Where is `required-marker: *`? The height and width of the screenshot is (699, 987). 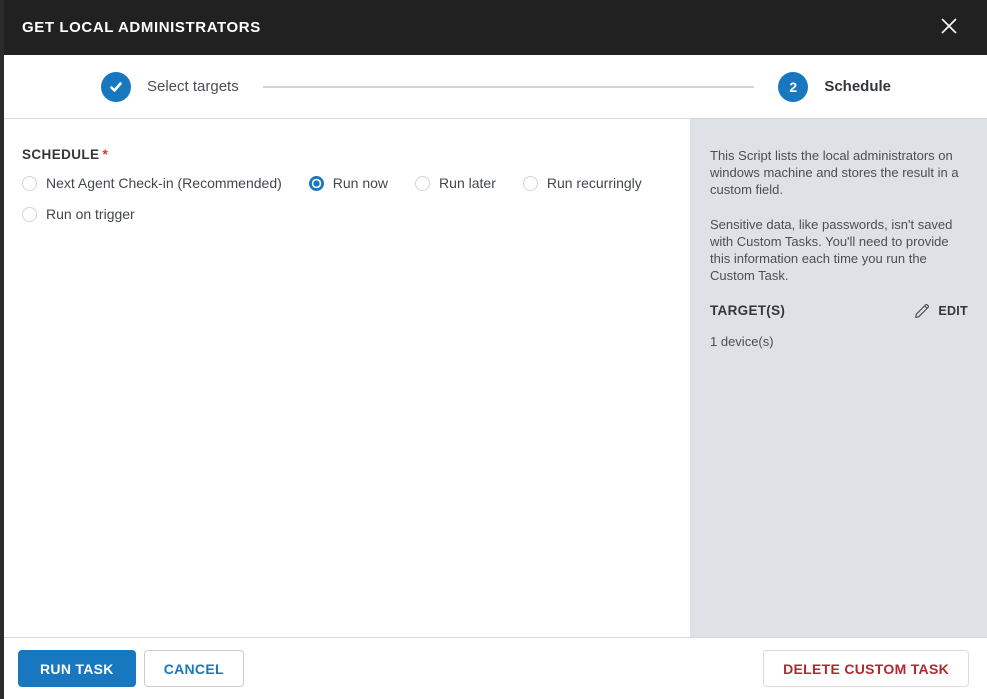
required-marker: * is located at coordinates (105, 154).